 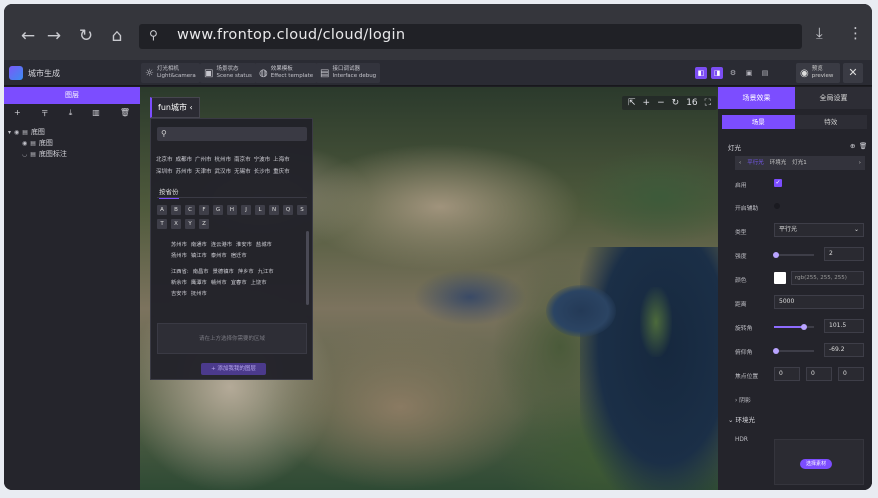 I want to click on light-camera-button: ☼ 灯光相机 Light&camera, so click(x=170, y=73).